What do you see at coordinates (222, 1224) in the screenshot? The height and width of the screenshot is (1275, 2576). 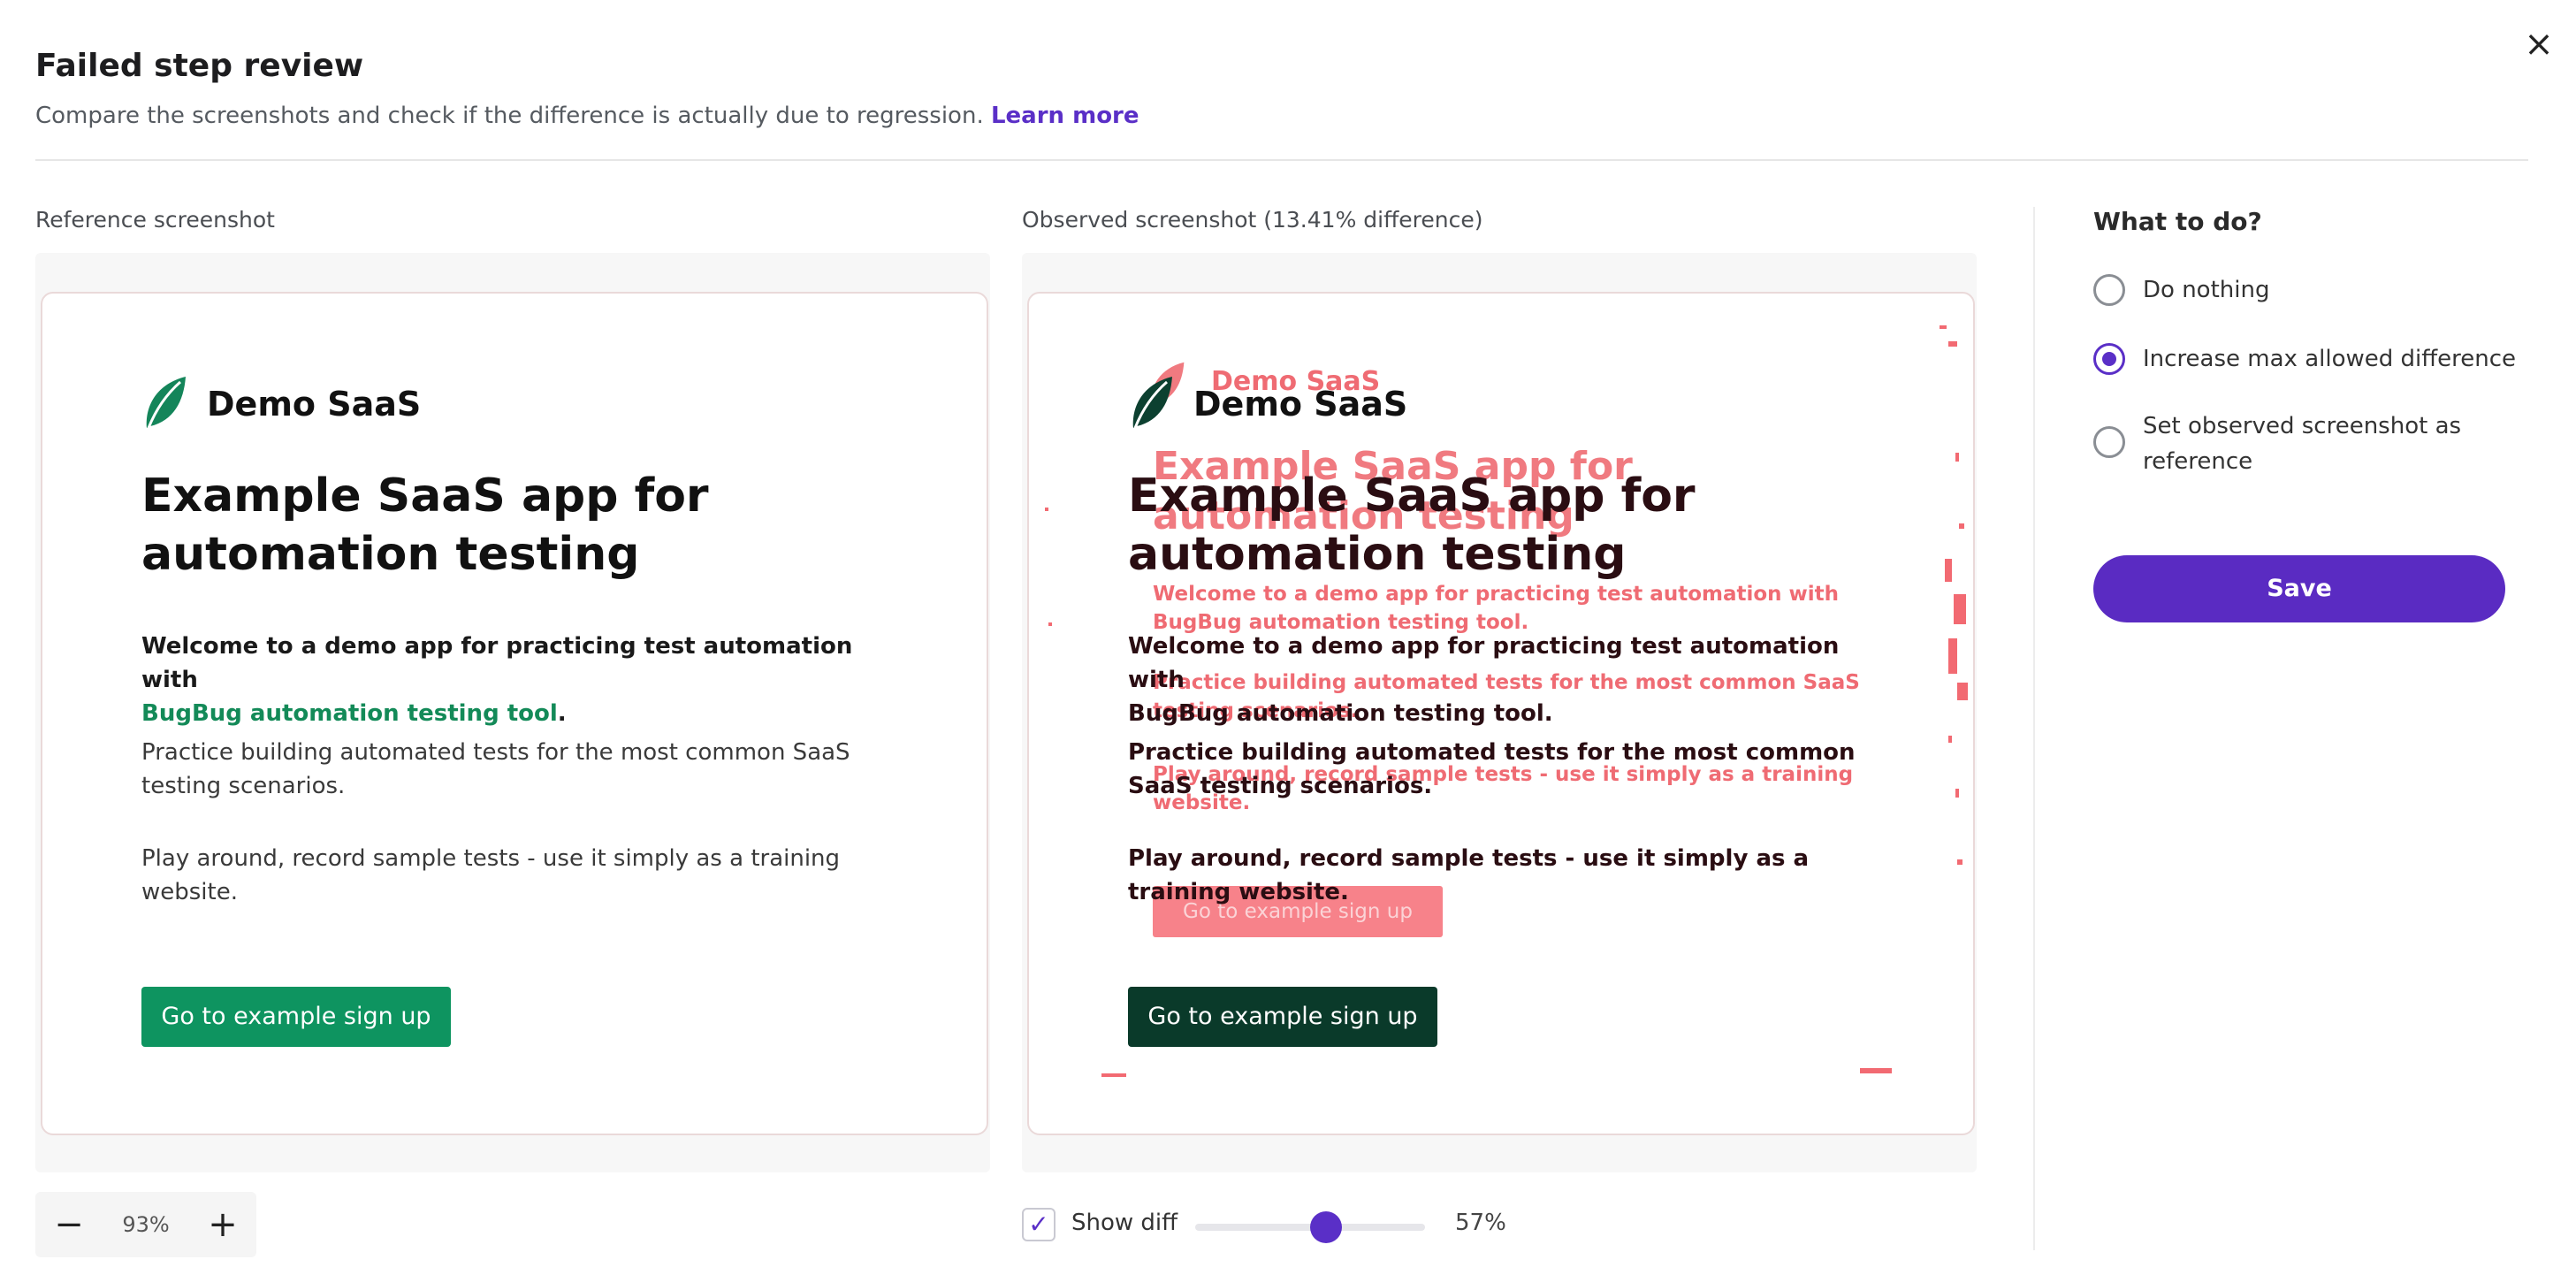 I see `zoom-in-icon: +` at bounding box center [222, 1224].